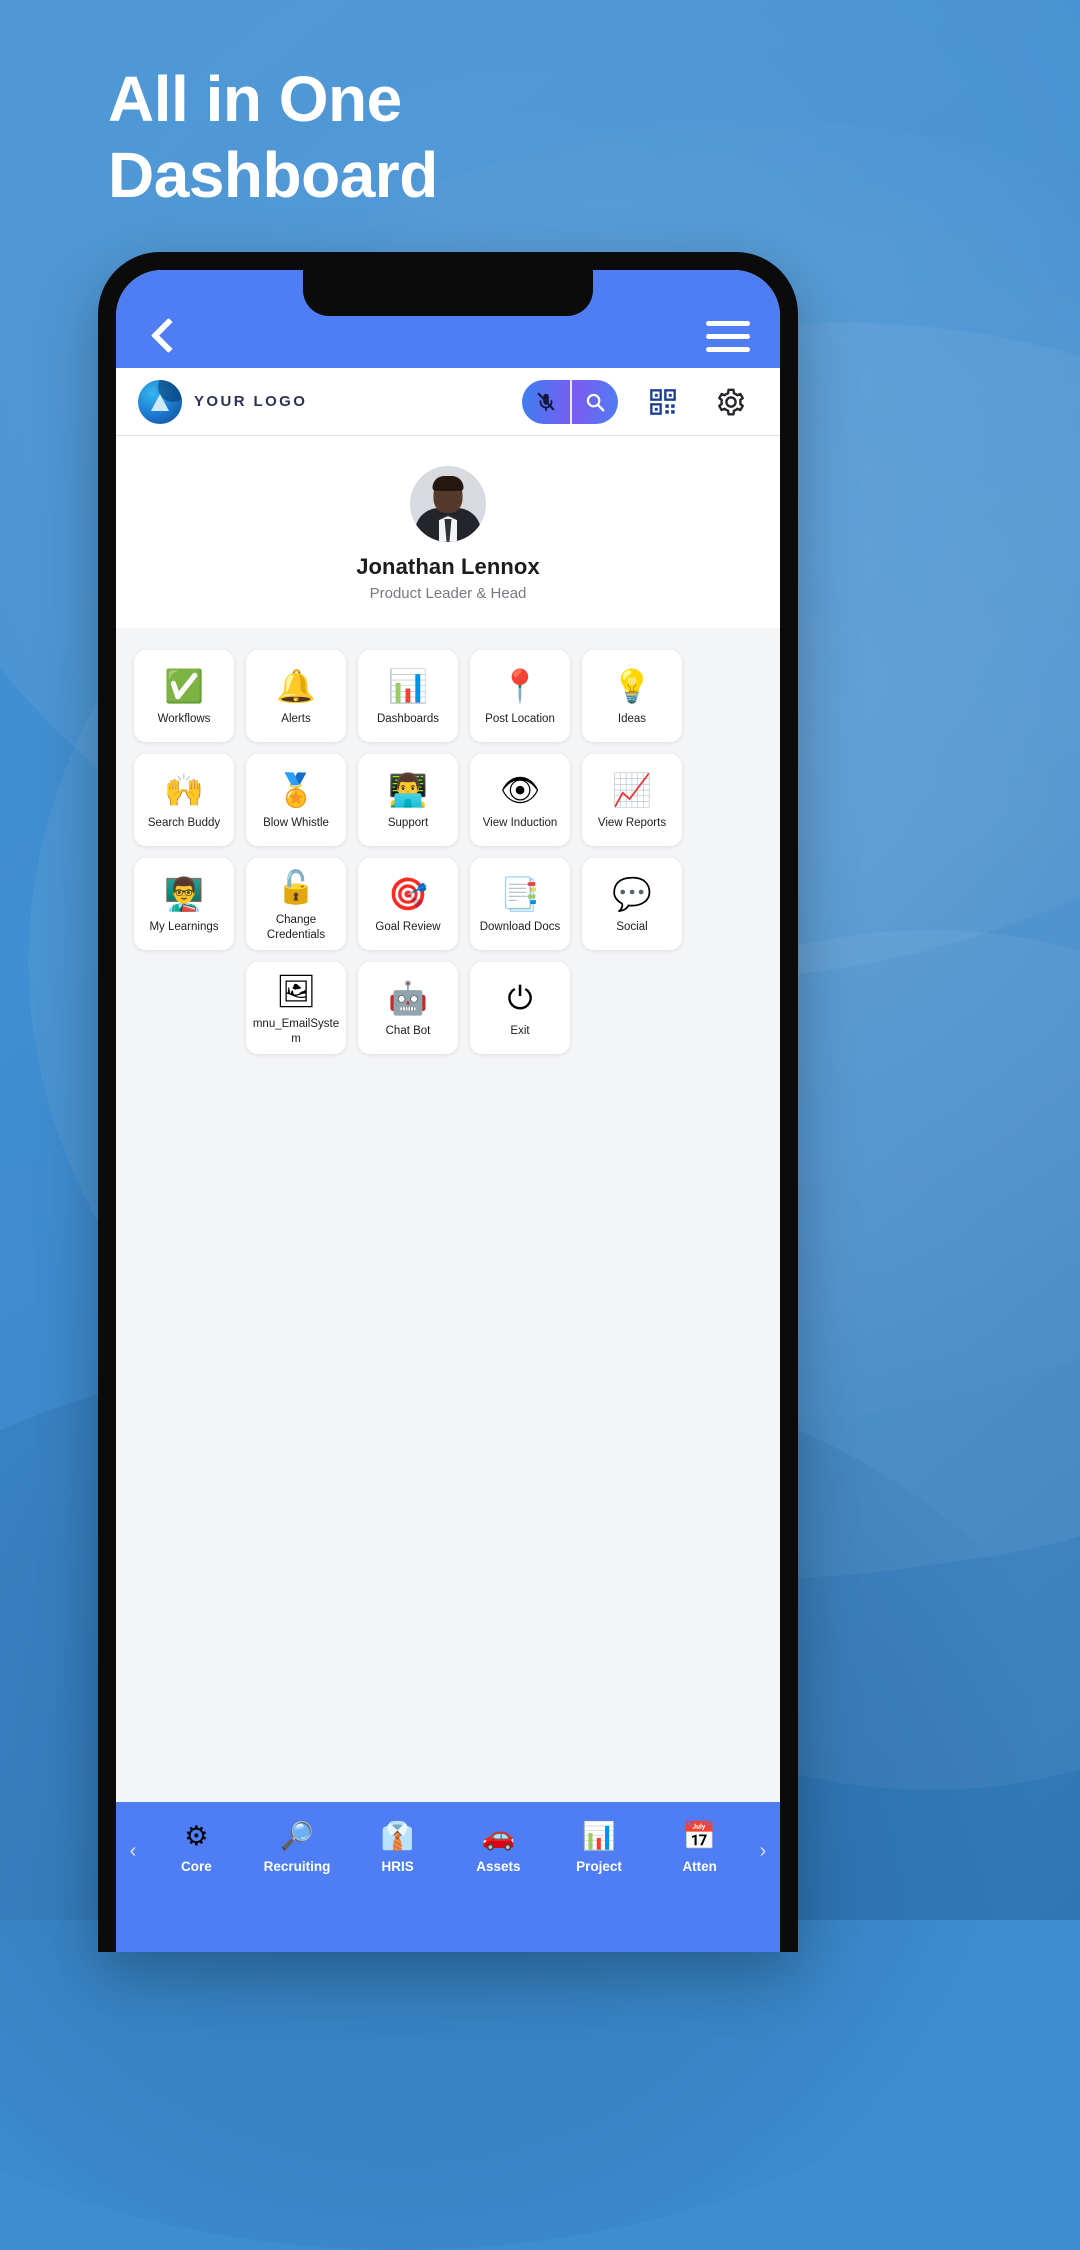 This screenshot has height=2250, width=1080. I want to click on tile-view-reports: 📈 View Reports, so click(632, 800).